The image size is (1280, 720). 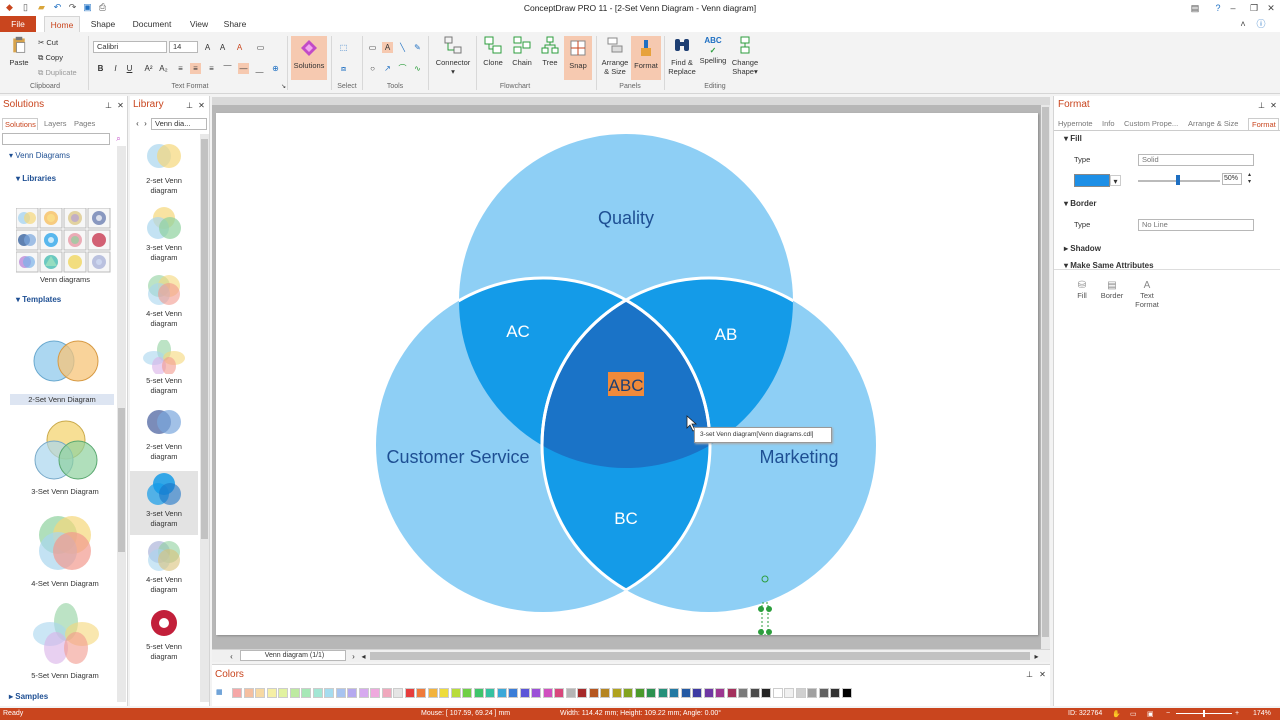 I want to click on grow-font-icon: A, so click(x=207, y=47).